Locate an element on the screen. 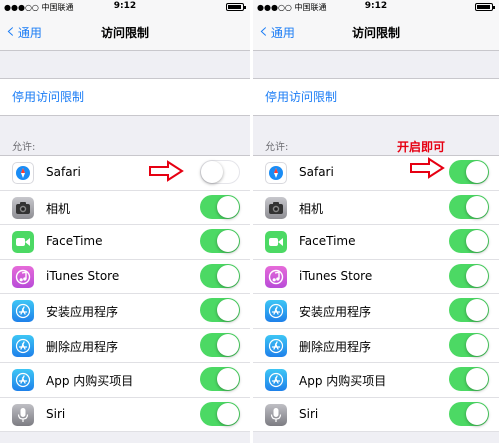  annotation-text: 开启即可 is located at coordinates (421, 147).